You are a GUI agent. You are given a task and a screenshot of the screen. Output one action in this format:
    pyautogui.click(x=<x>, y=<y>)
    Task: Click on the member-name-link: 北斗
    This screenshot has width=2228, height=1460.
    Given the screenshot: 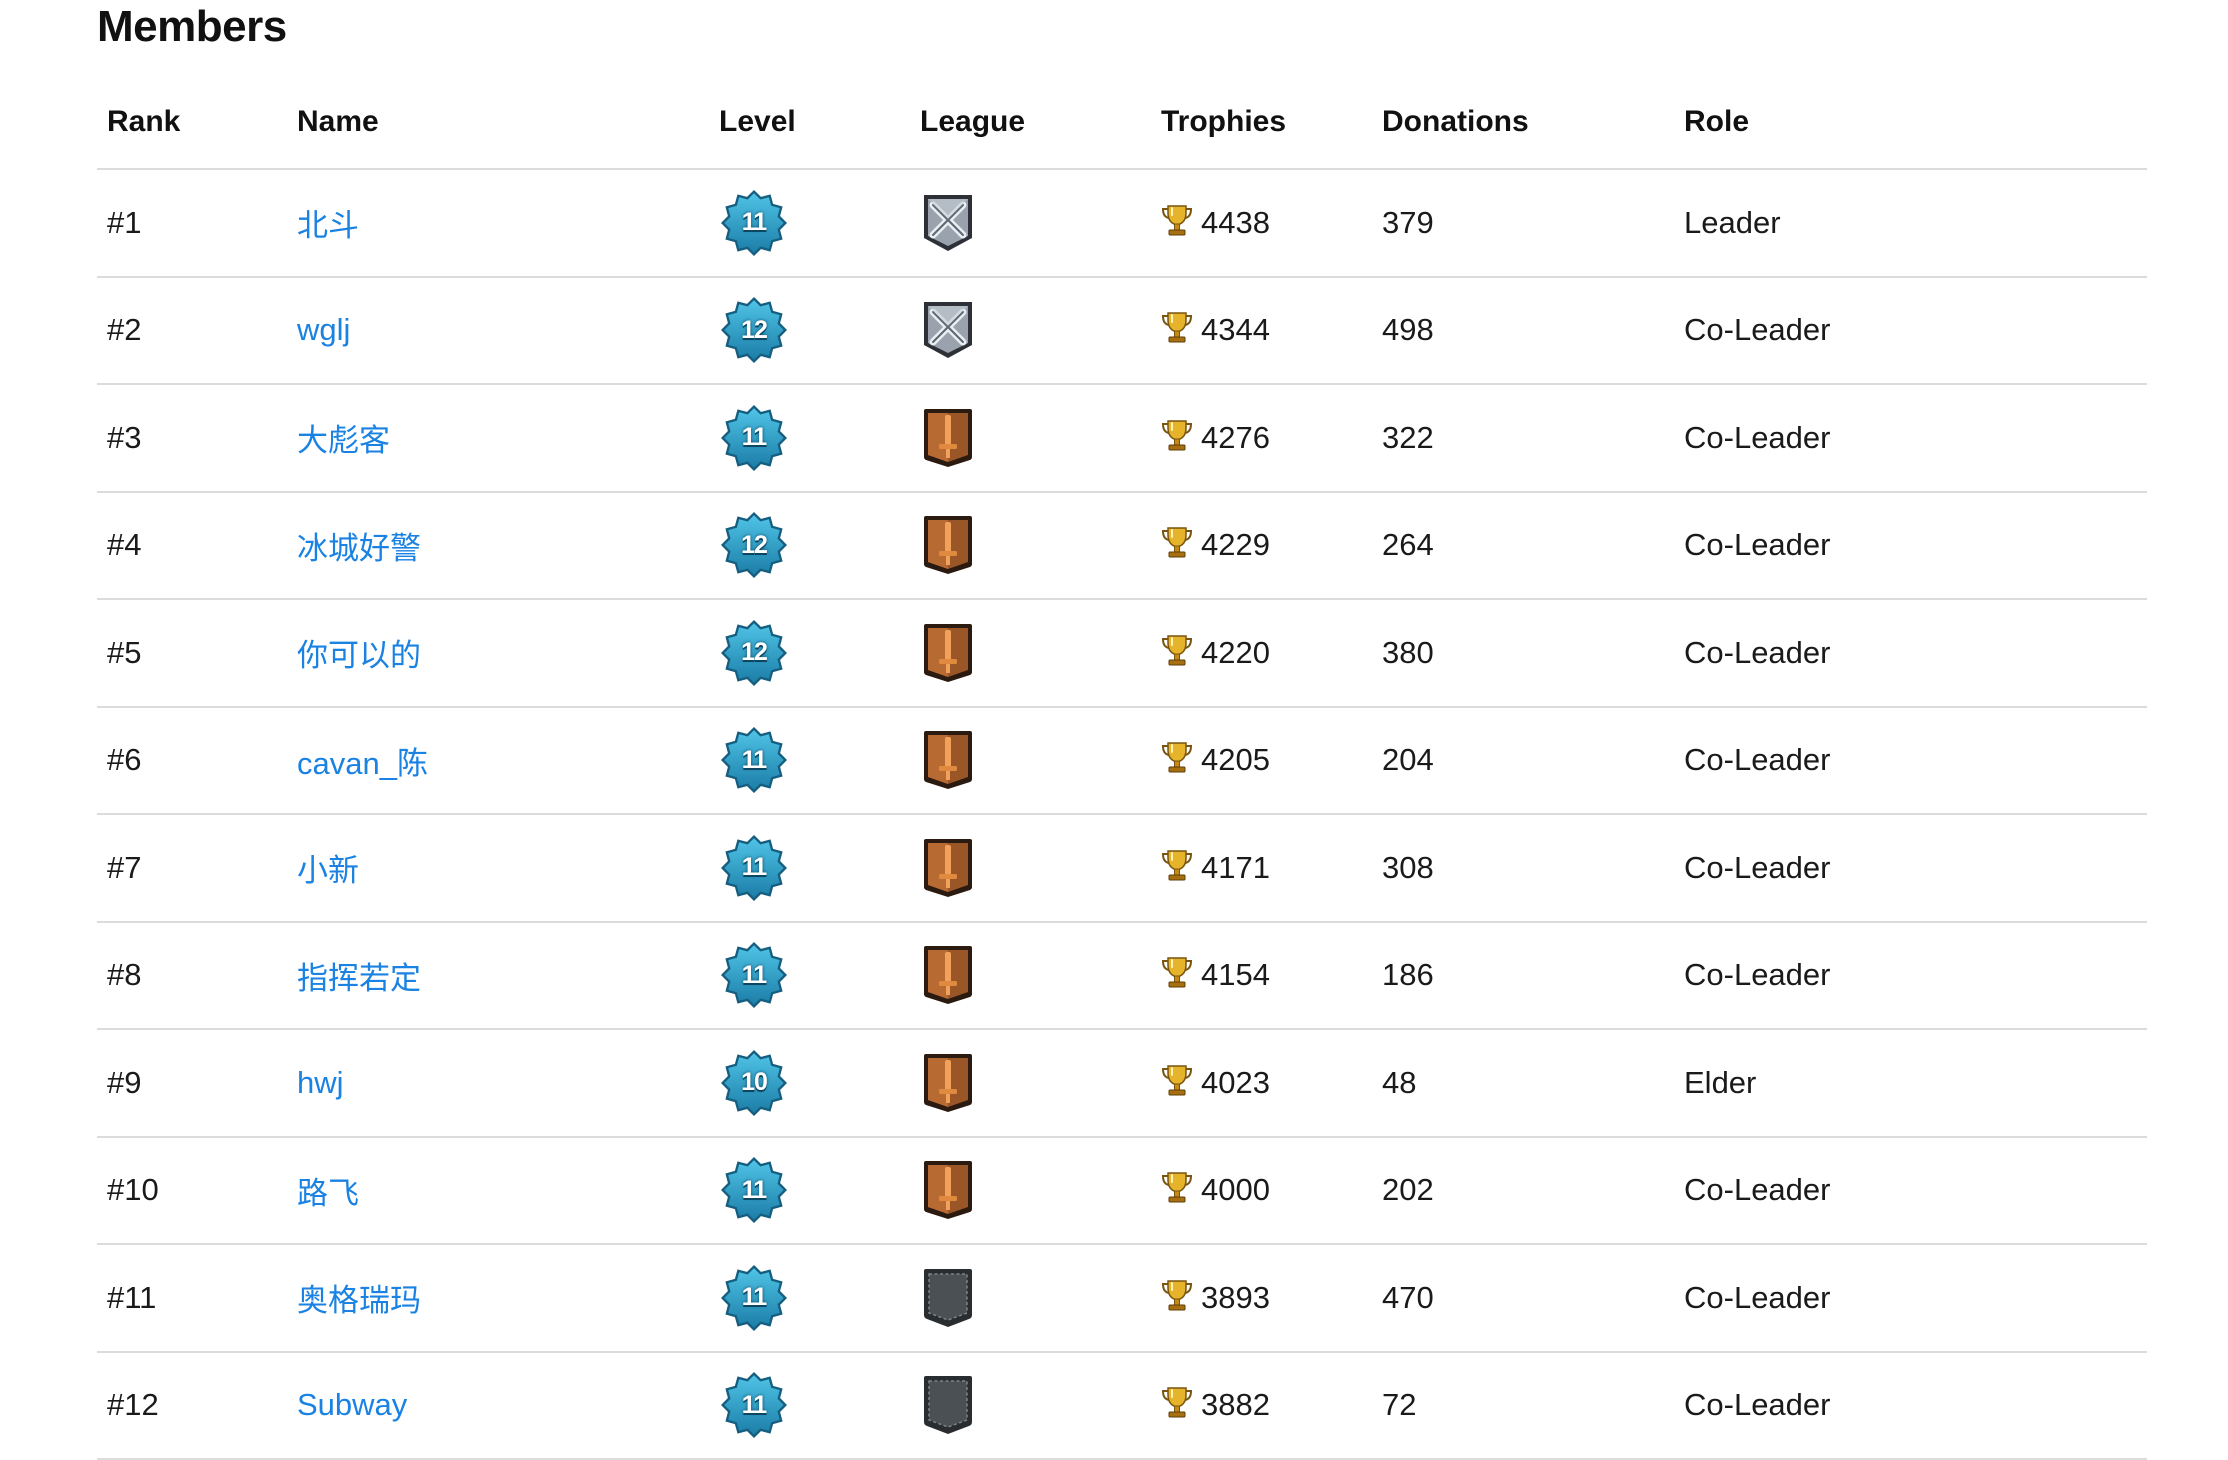 What is the action you would take?
    pyautogui.click(x=328, y=222)
    